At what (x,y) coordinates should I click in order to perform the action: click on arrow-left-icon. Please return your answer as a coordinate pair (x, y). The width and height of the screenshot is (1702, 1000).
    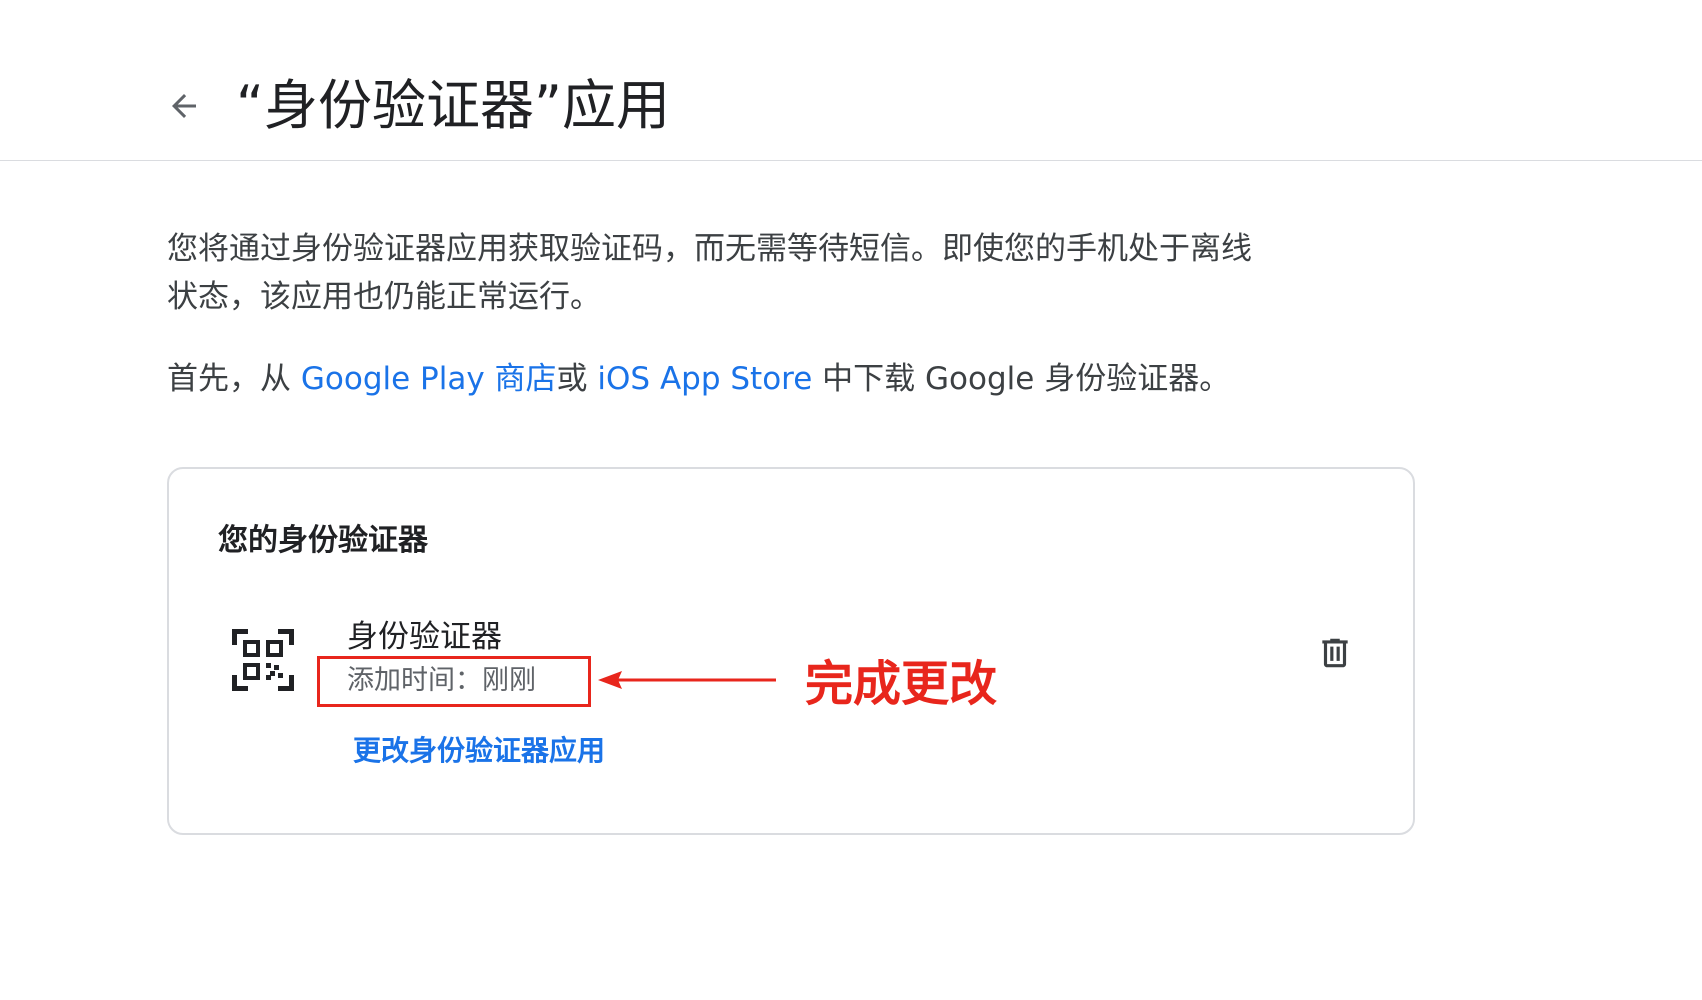
    Looking at the image, I should click on (184, 106).